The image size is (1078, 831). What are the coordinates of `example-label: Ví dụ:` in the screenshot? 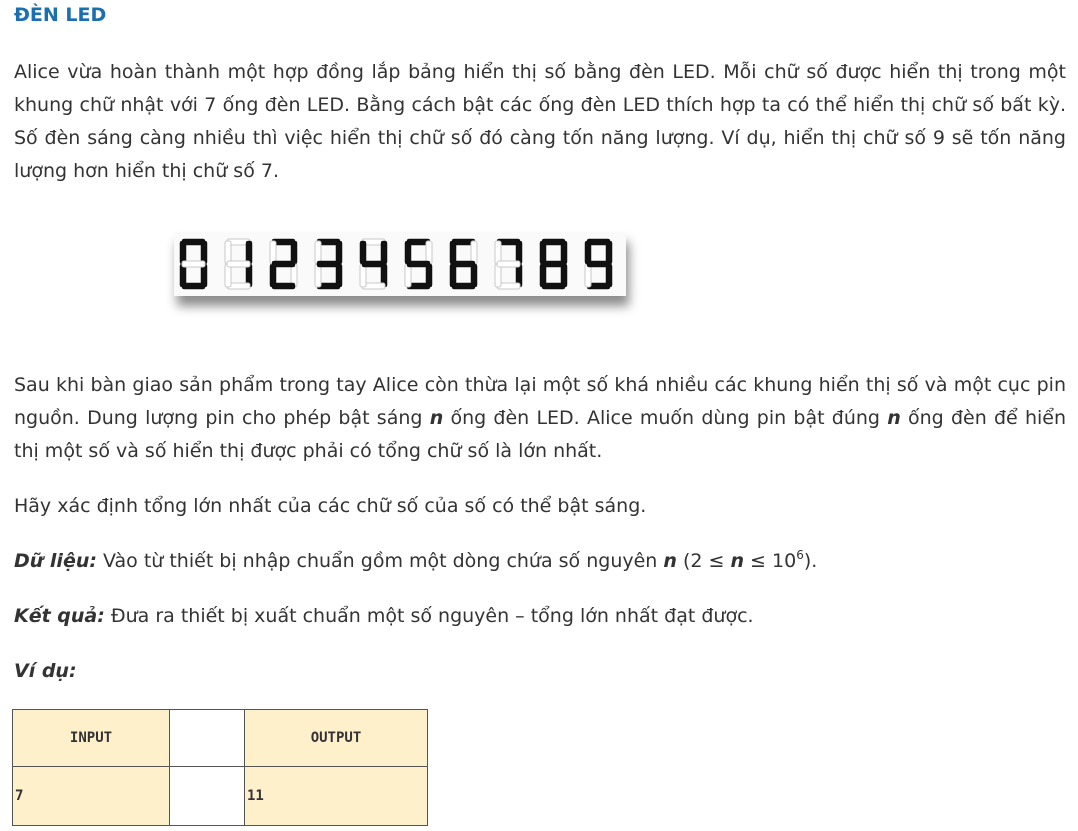 It's located at (45, 671).